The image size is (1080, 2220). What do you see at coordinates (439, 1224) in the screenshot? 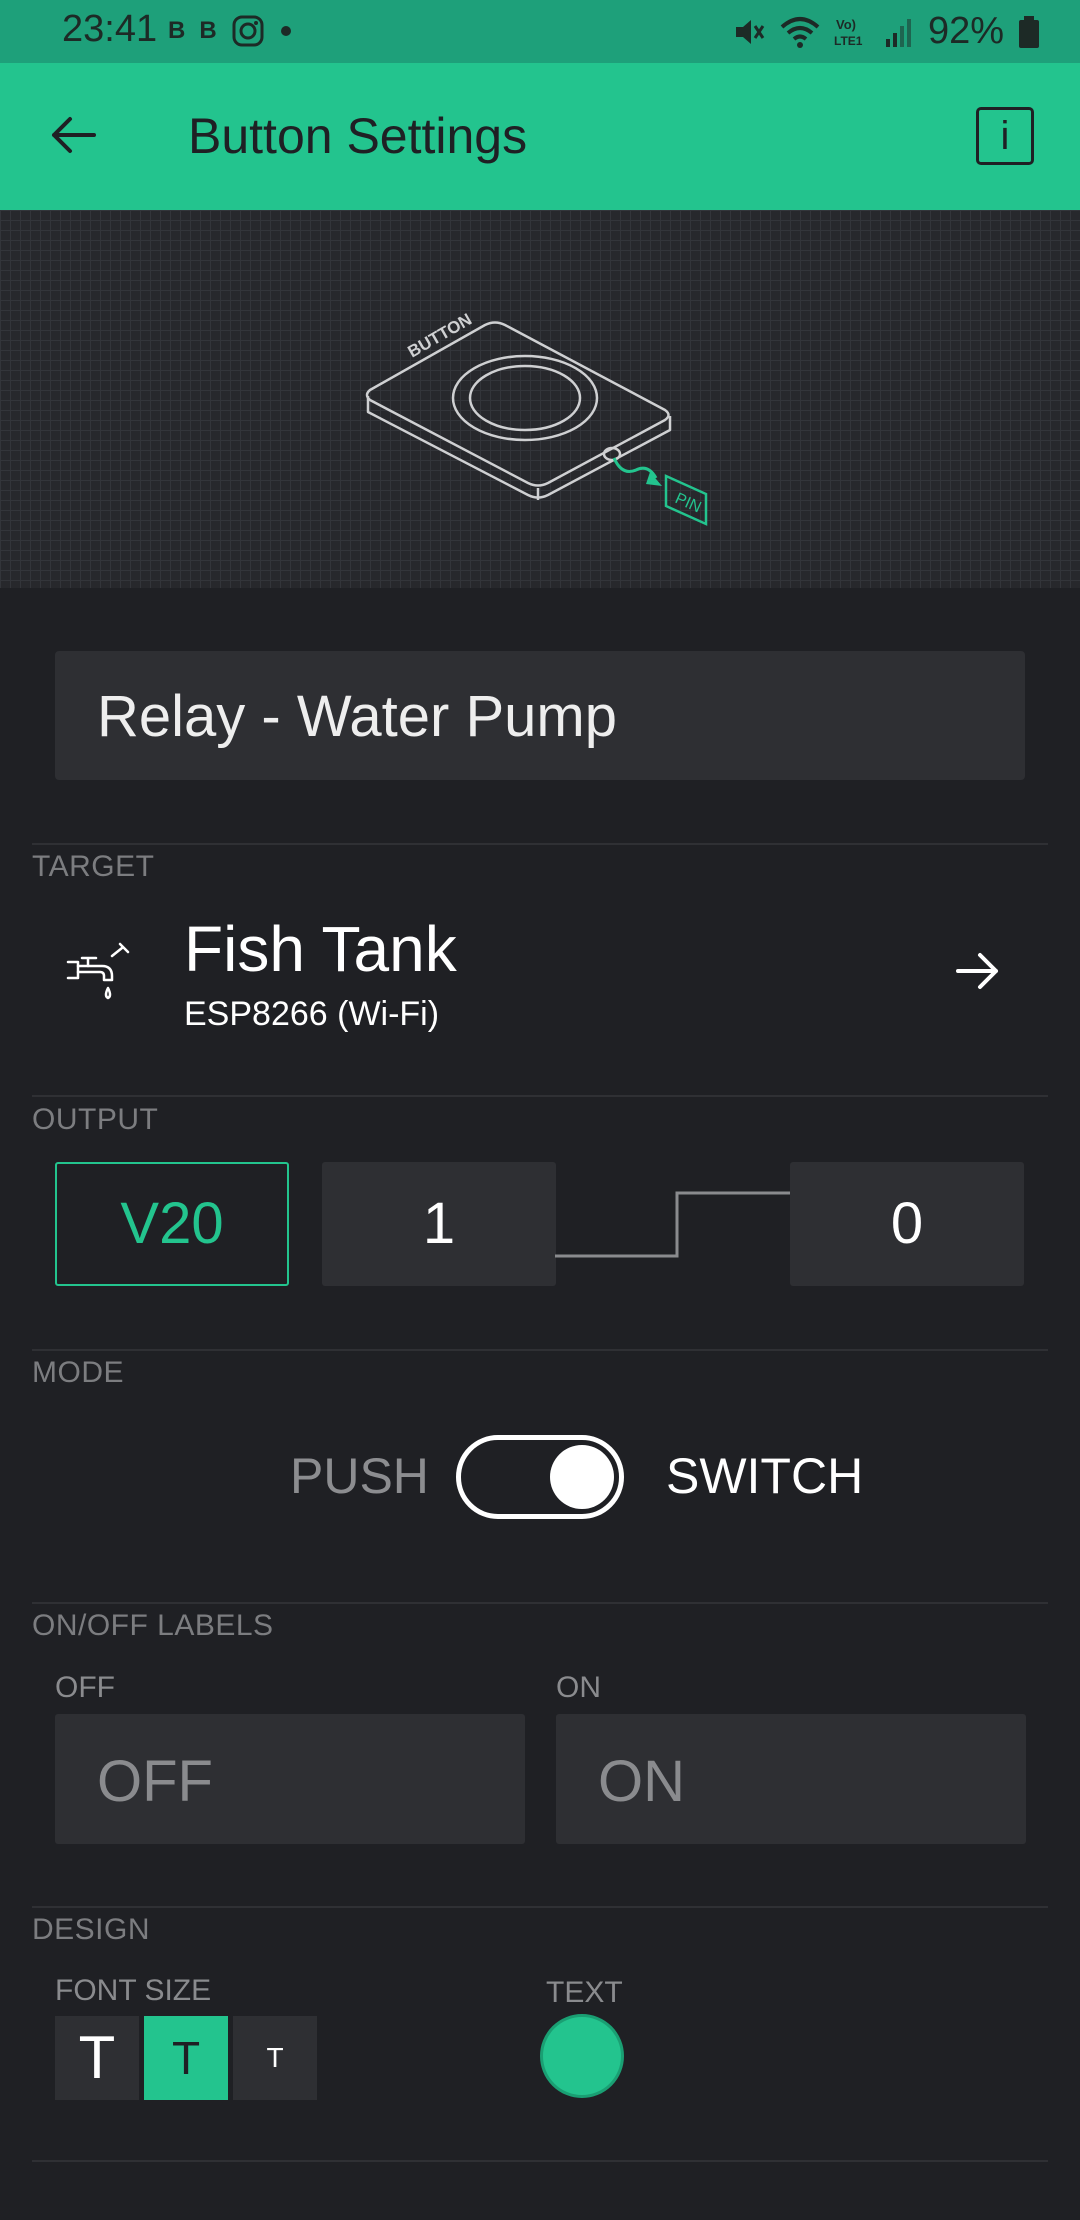
I see `output-low-value-input: 1` at bounding box center [439, 1224].